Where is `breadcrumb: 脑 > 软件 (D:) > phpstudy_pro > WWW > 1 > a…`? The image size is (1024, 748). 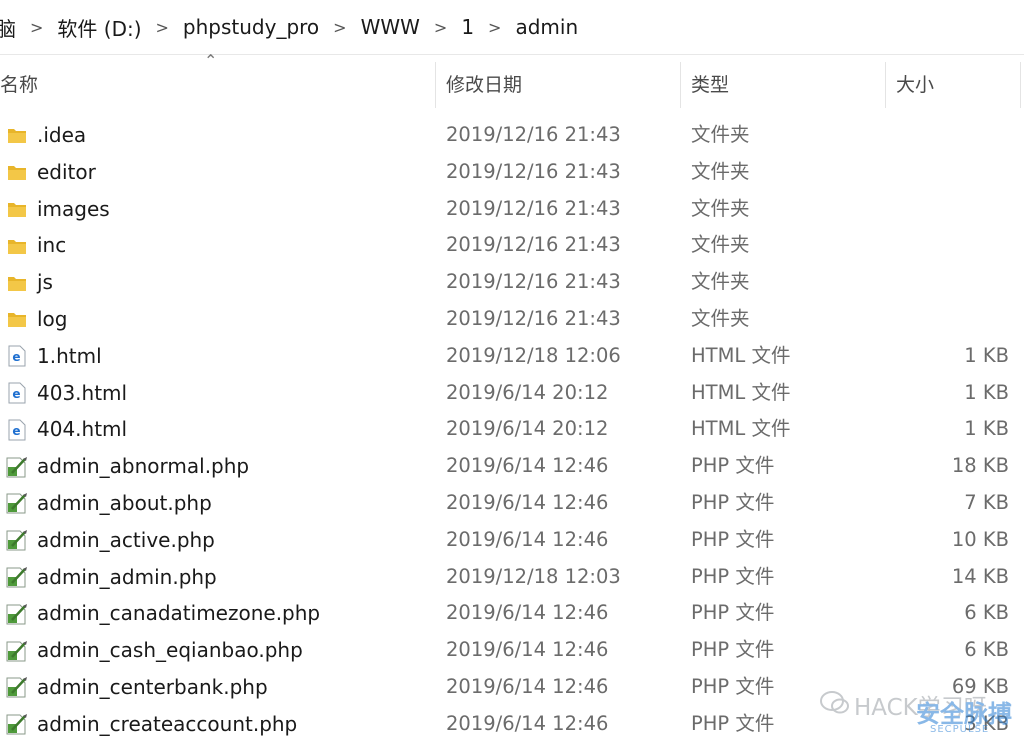 breadcrumb: 脑 > 软件 (D:) > phpstudy_pro > WWW > 1 > a… is located at coordinates (512, 27).